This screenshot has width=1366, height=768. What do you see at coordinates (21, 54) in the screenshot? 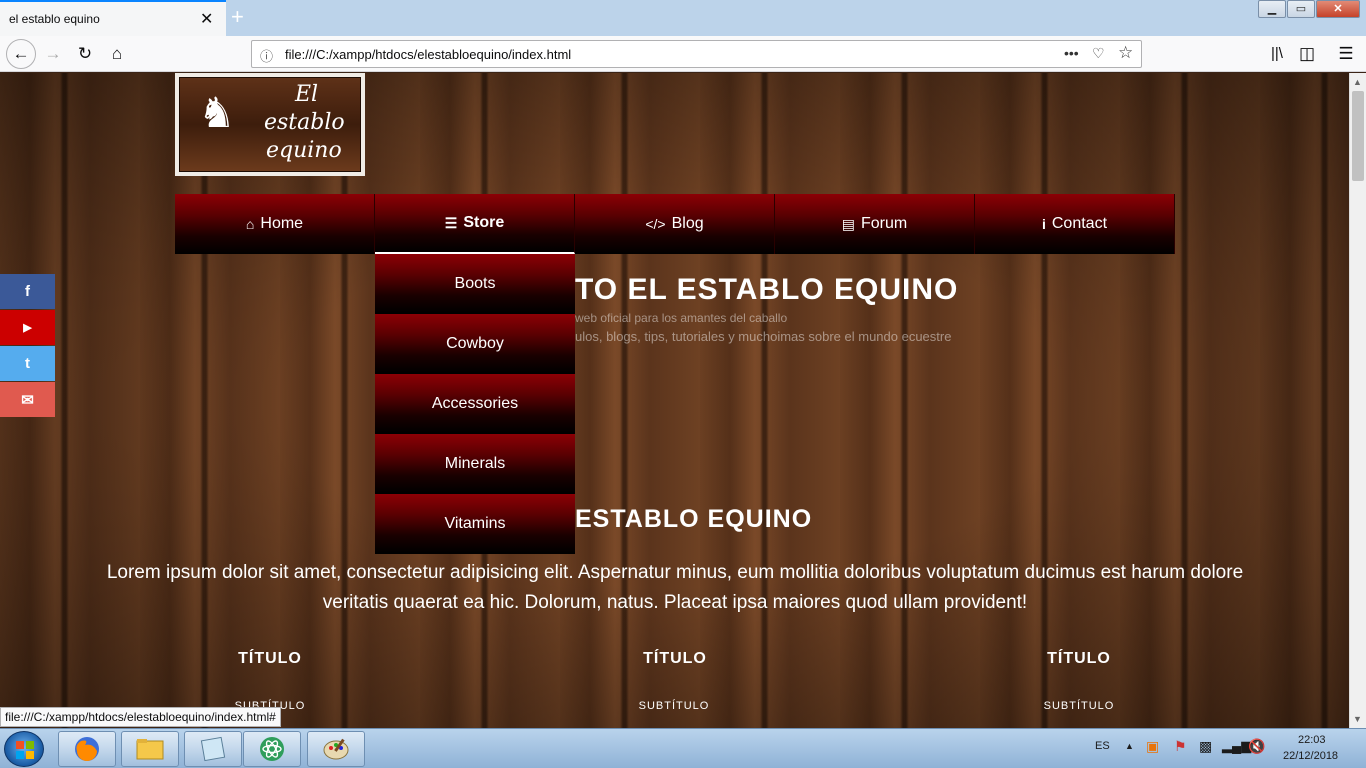
I see `back-arrow-icon: ←` at bounding box center [21, 54].